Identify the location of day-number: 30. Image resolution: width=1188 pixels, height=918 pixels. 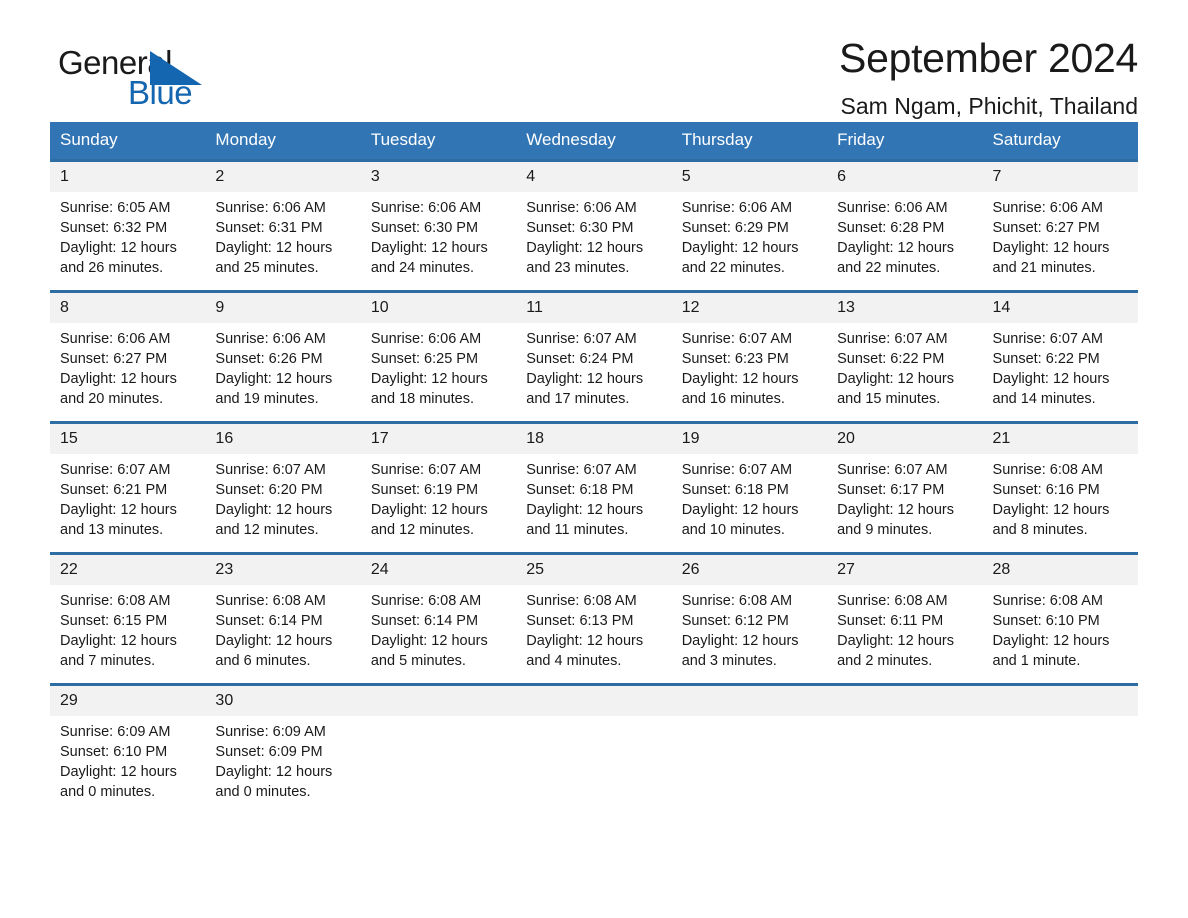
(283, 701).